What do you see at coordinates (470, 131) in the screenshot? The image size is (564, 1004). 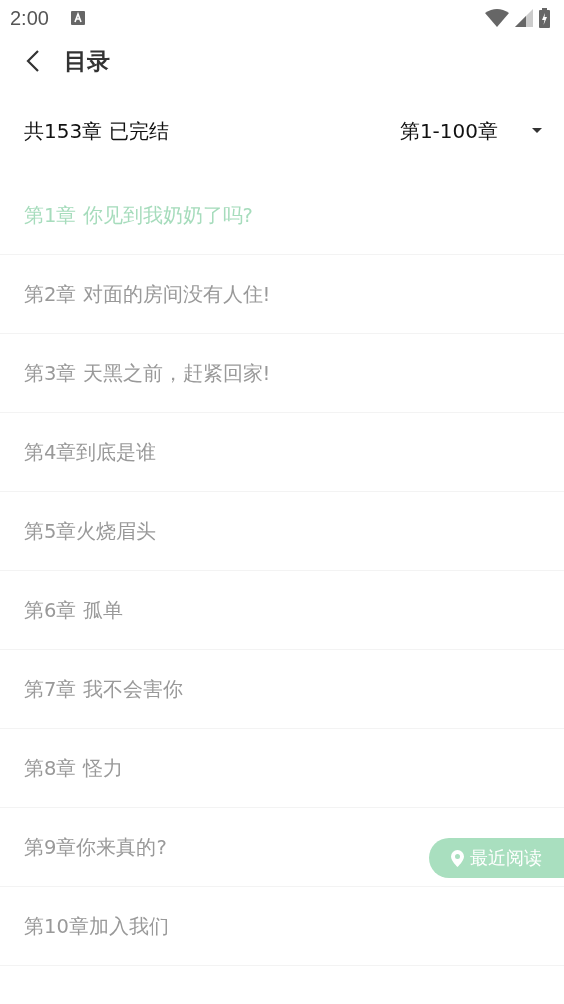 I see `range-dropdown: 第1-100章` at bounding box center [470, 131].